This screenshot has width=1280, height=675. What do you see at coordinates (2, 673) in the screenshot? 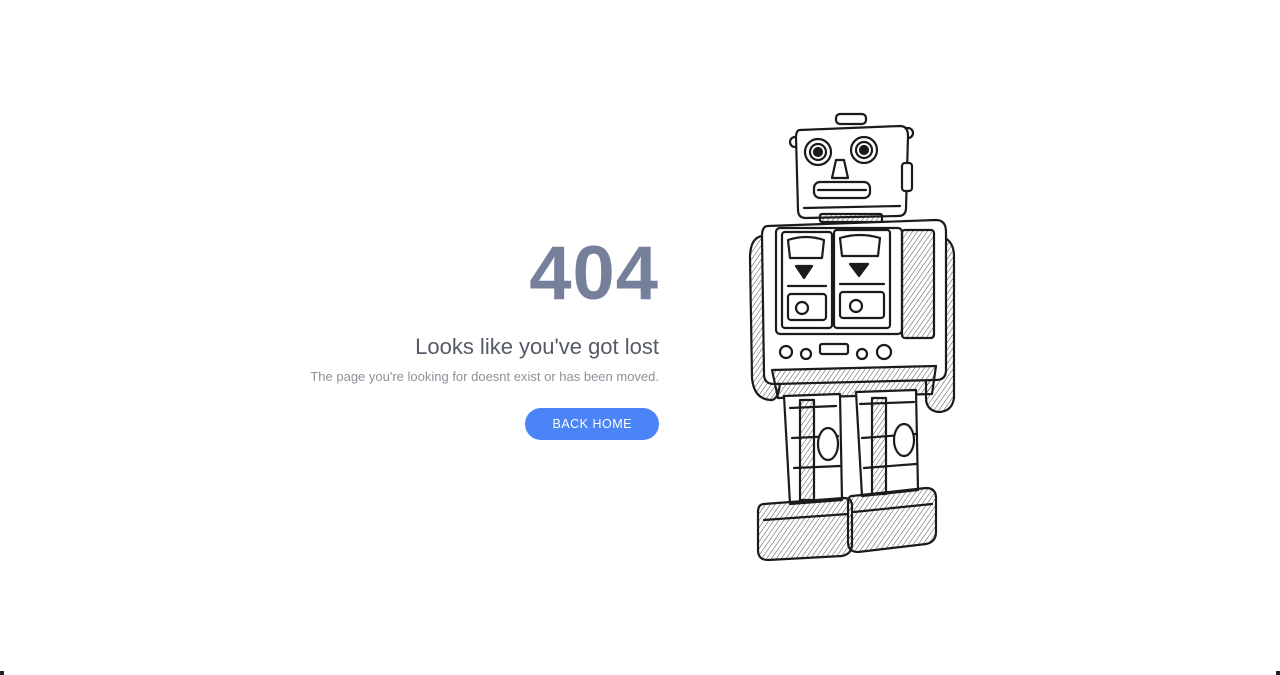
I see `corner-mark-left` at bounding box center [2, 673].